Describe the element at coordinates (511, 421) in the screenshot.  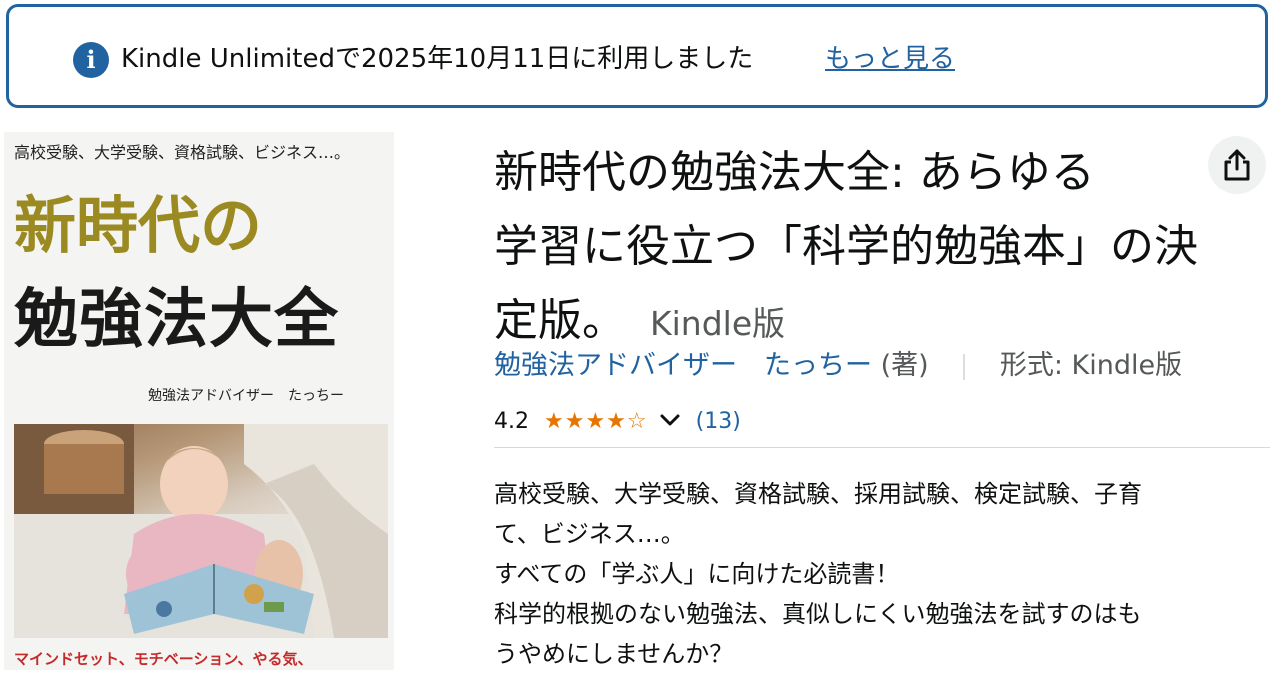
I see `rating-value: 4.2` at that location.